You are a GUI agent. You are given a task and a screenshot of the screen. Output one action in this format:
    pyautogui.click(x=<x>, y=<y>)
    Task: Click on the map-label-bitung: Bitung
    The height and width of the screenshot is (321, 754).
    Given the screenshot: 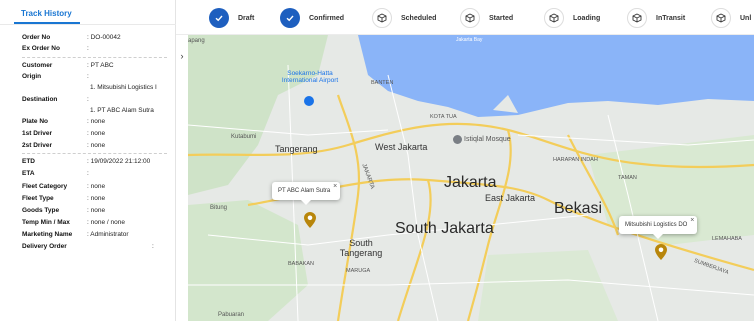 What is the action you would take?
    pyautogui.click(x=219, y=208)
    